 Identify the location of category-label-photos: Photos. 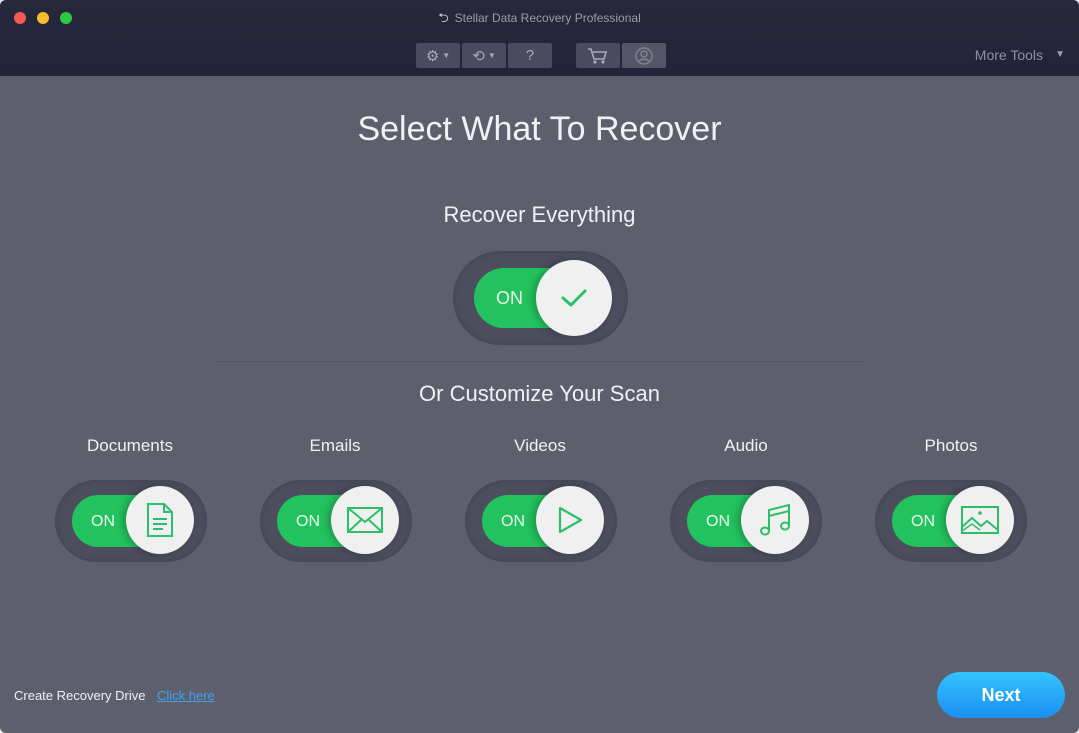
(951, 445).